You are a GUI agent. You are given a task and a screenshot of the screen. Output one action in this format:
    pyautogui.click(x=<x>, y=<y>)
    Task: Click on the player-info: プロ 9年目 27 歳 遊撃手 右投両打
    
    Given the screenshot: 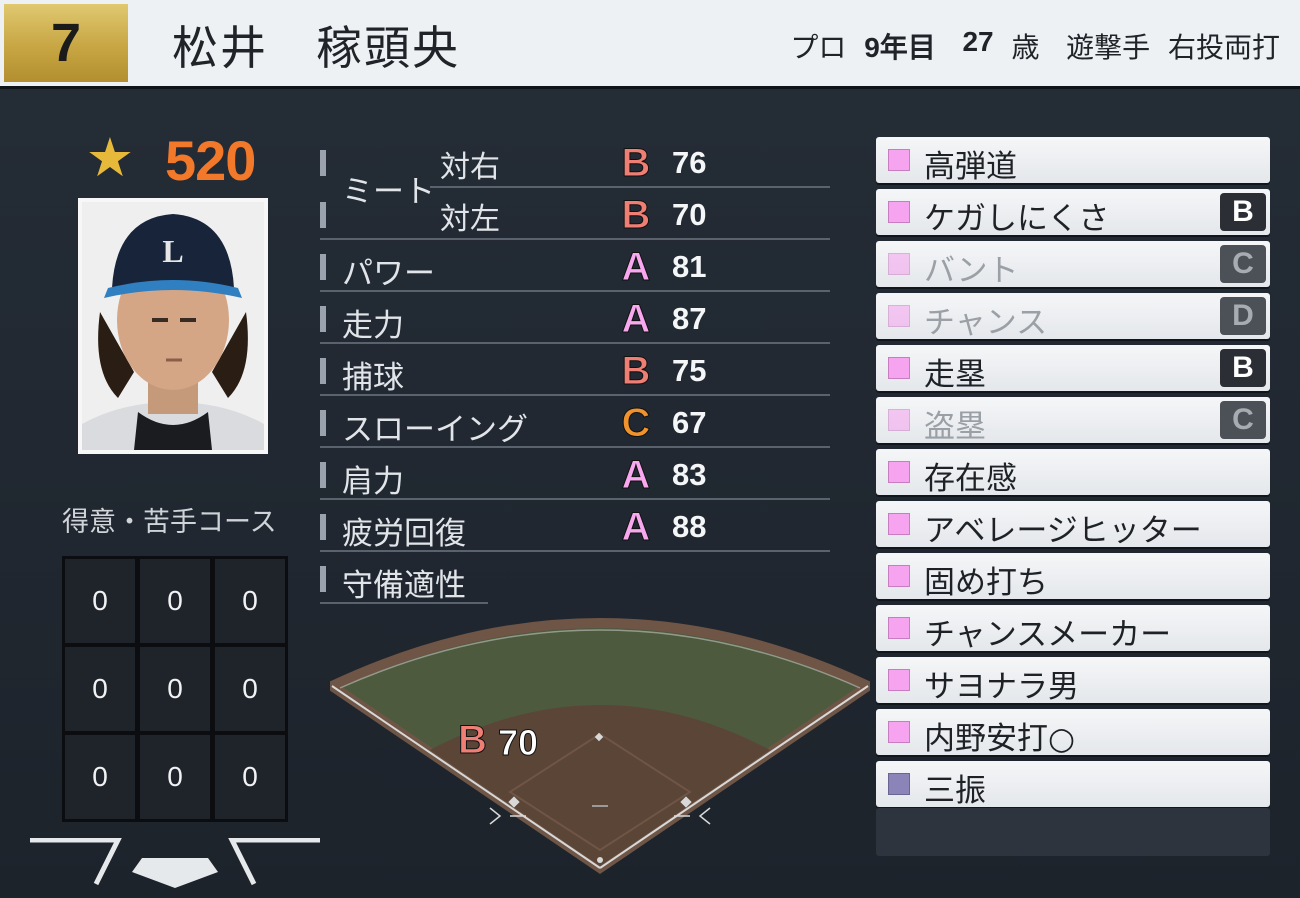 What is the action you would take?
    pyautogui.click(x=1035, y=46)
    